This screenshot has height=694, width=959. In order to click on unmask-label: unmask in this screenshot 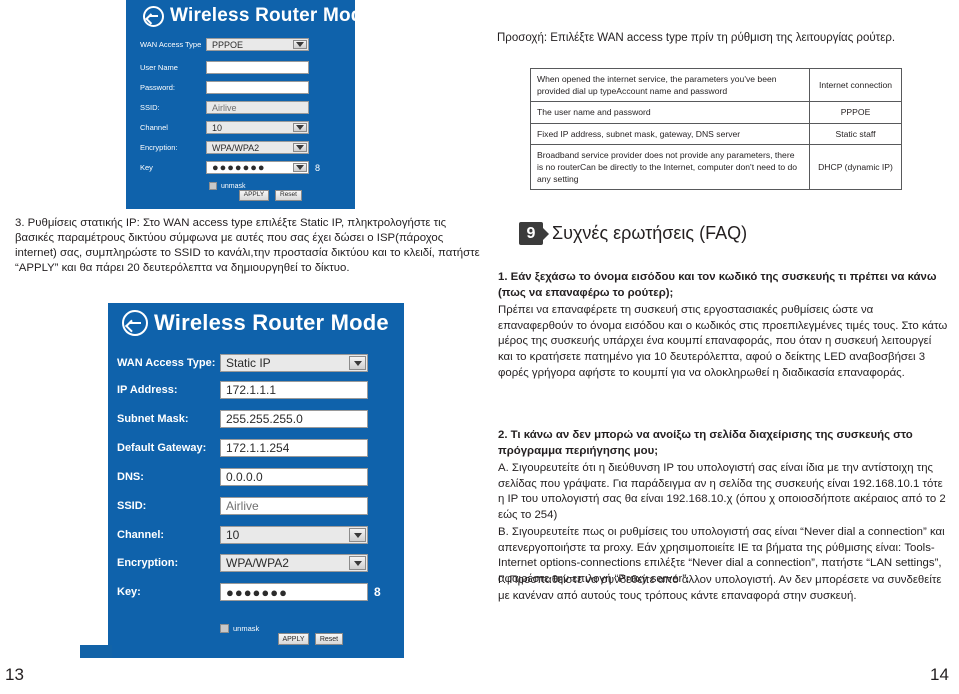, I will do `click(246, 628)`.